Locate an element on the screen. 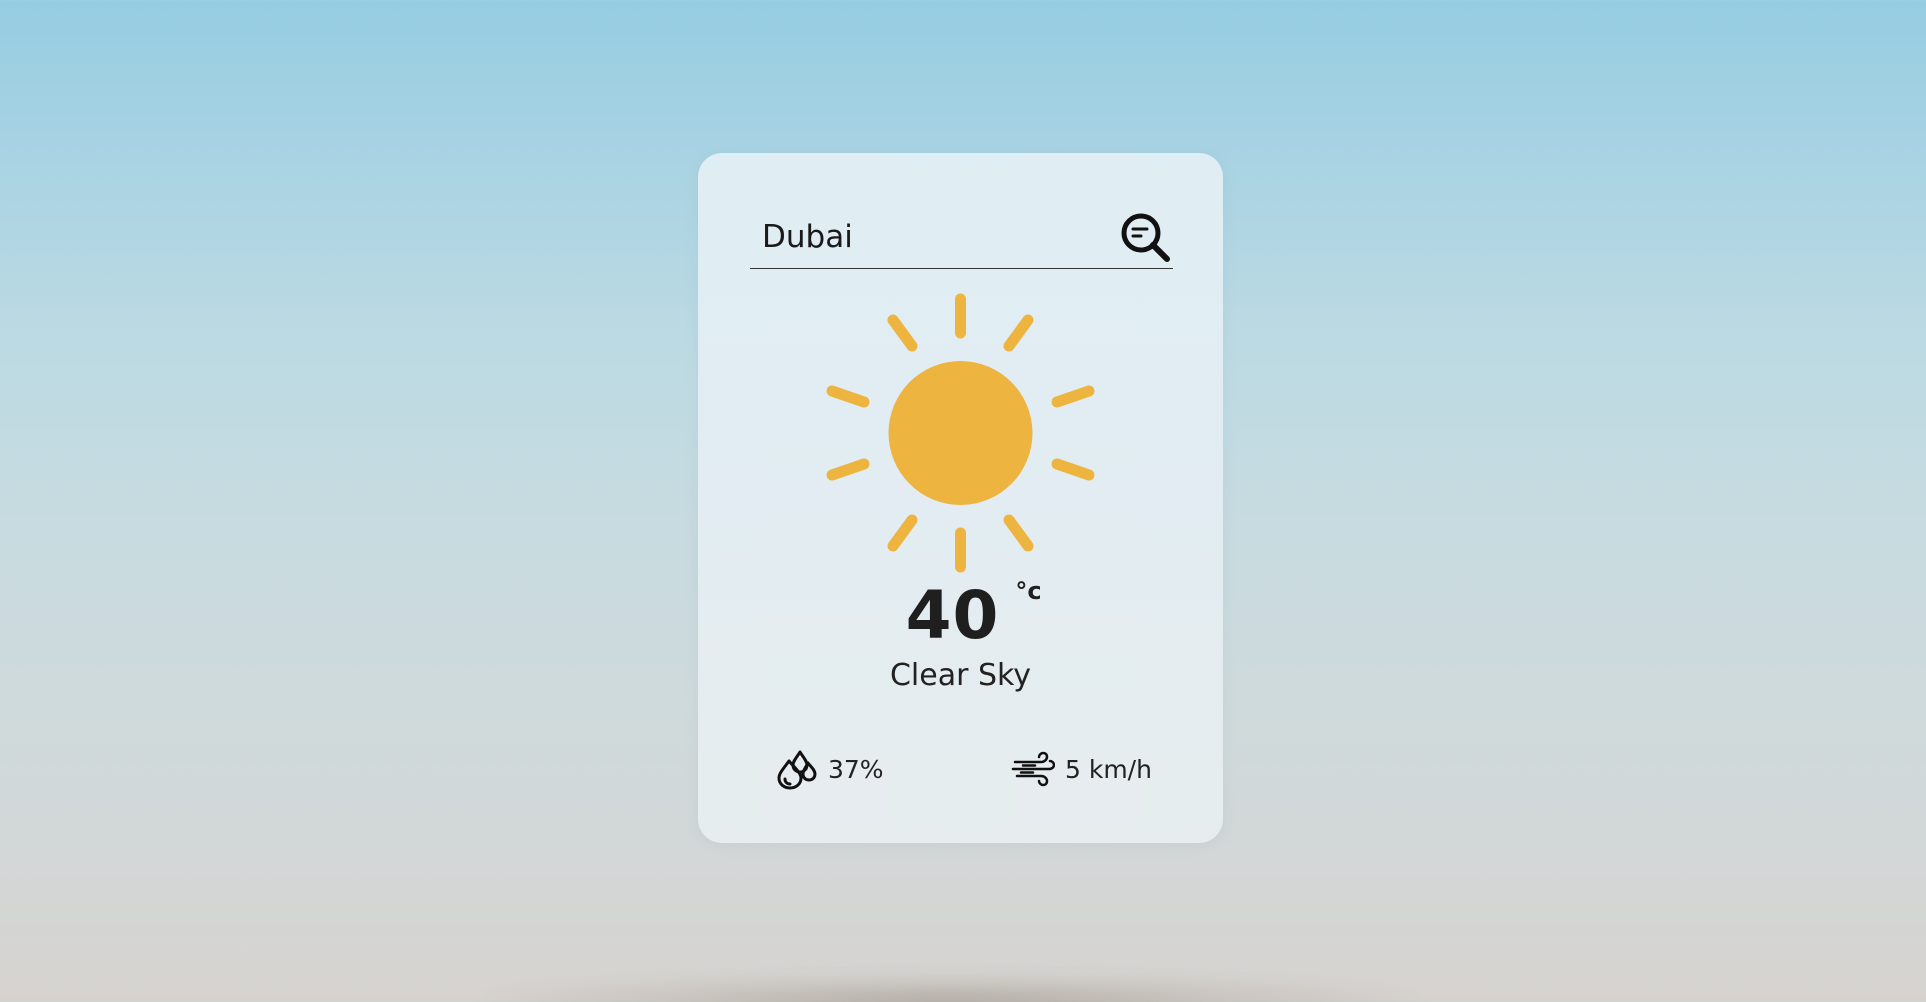 The image size is (1926, 1002). sun-icon is located at coordinates (960, 433).